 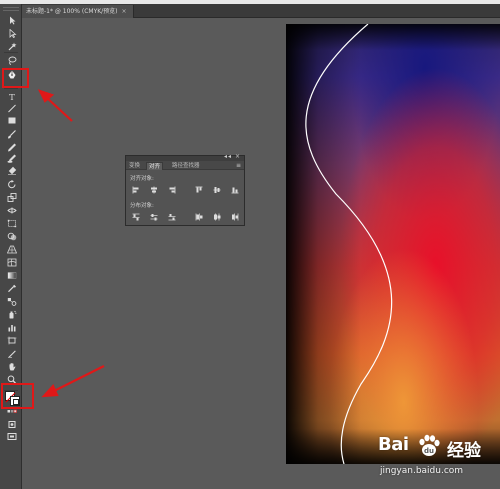 What do you see at coordinates (11, 184) in the screenshot?
I see `rotate-tool-icon` at bounding box center [11, 184].